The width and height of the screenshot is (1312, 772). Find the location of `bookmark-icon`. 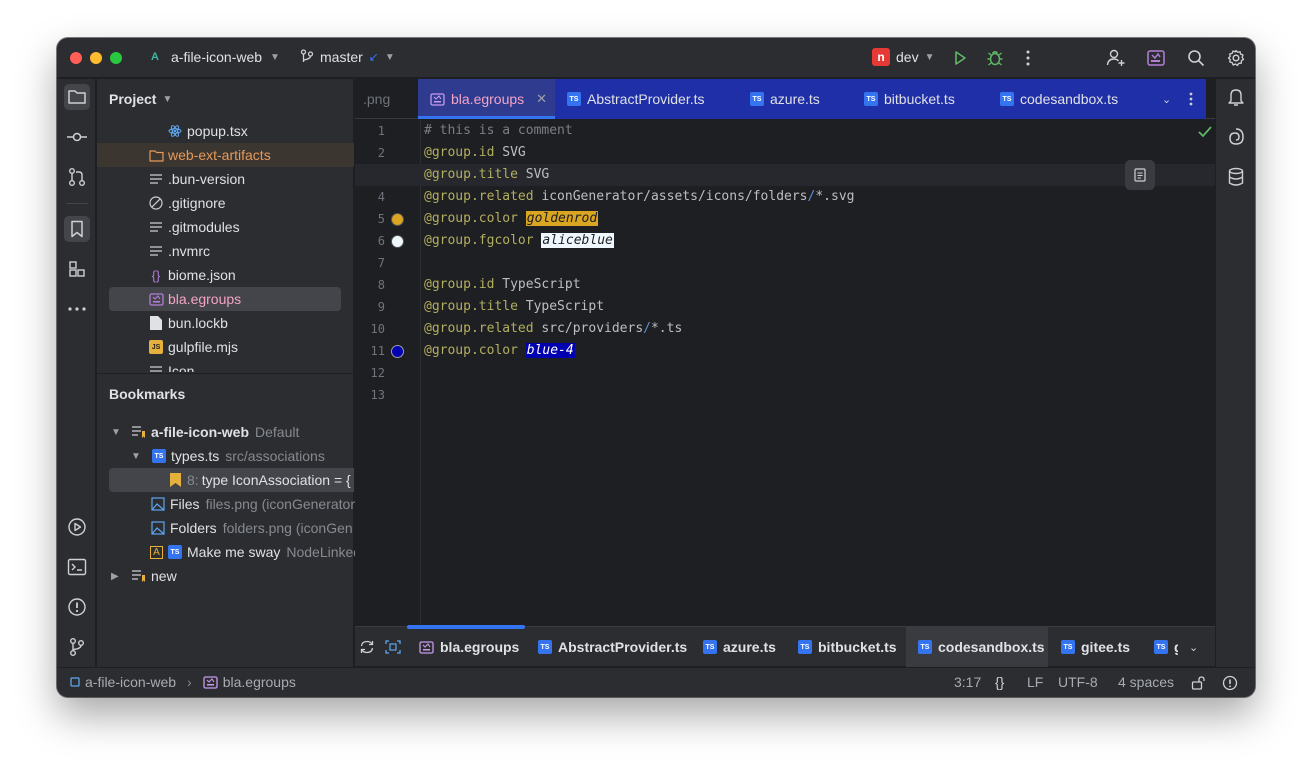

bookmark-icon is located at coordinates (175, 480).